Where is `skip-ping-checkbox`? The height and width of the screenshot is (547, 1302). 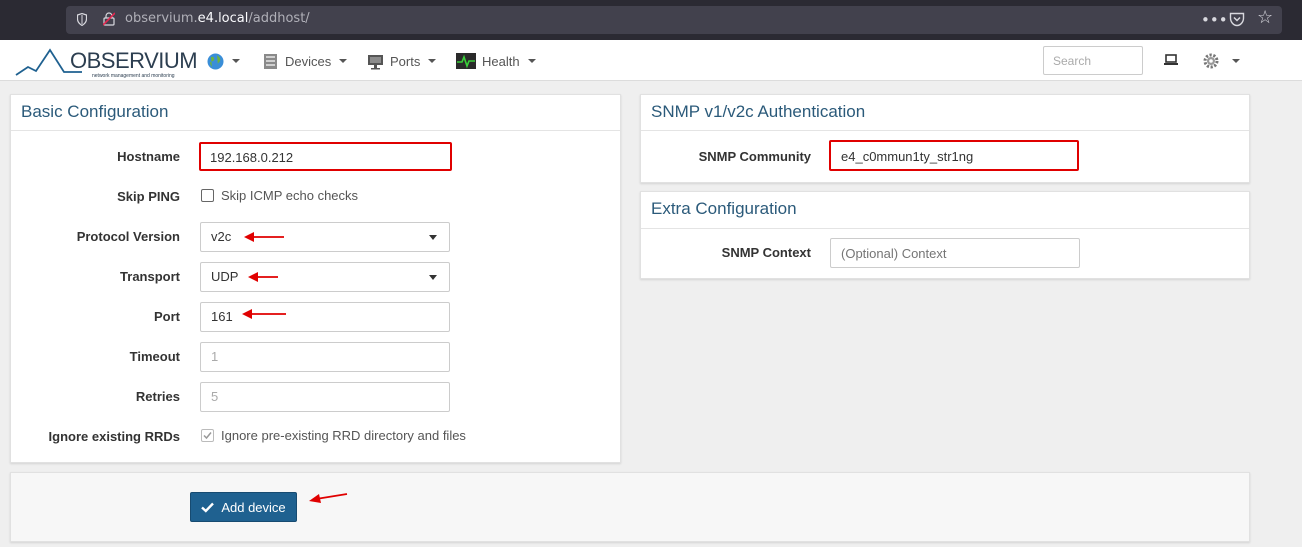
skip-ping-checkbox is located at coordinates (207, 195).